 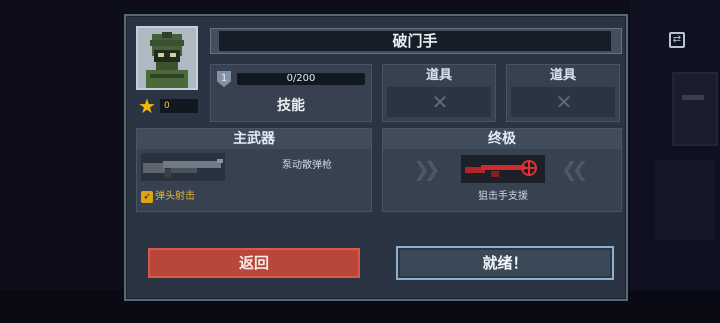 I want to click on skill-xp-text: 0/200, so click(x=301, y=78).